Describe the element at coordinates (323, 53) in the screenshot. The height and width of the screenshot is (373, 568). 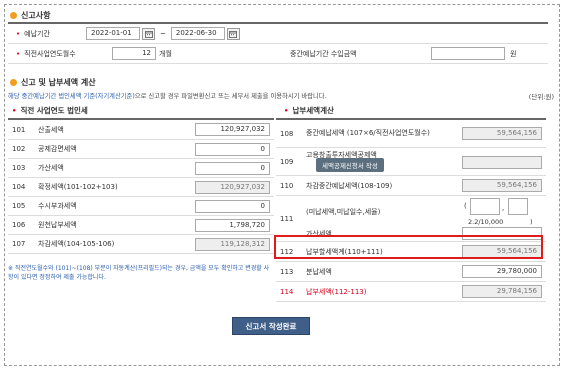
I see `interim-income-label: 중간예납기간 수입금액` at that location.